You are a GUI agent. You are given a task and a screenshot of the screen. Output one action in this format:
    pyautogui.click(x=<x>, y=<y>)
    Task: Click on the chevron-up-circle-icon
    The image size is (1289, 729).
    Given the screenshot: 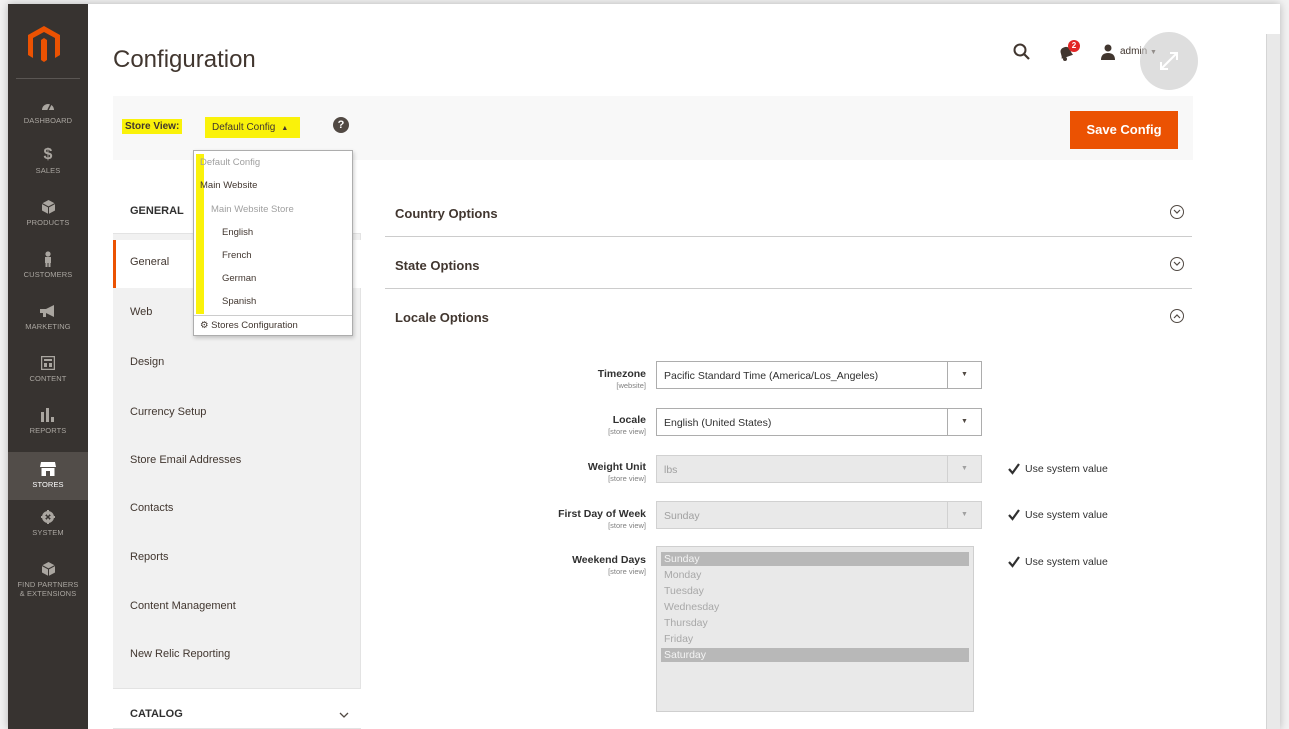 What is the action you would take?
    pyautogui.click(x=1177, y=316)
    